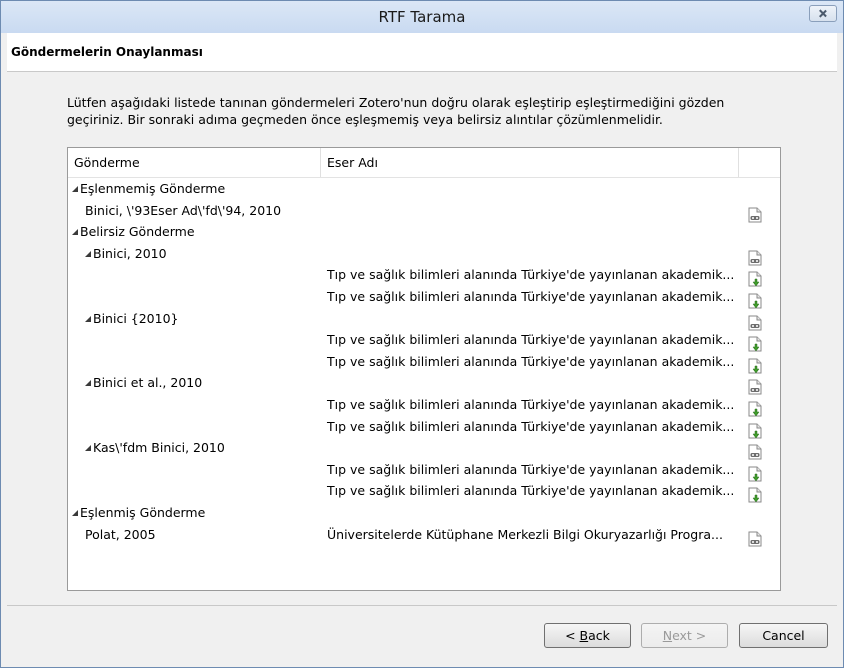 The image size is (844, 668). Describe the element at coordinates (424, 212) in the screenshot. I see `tree-citation-row: Binici, \'93Eser Ad\'fd\'94, 2010` at that location.